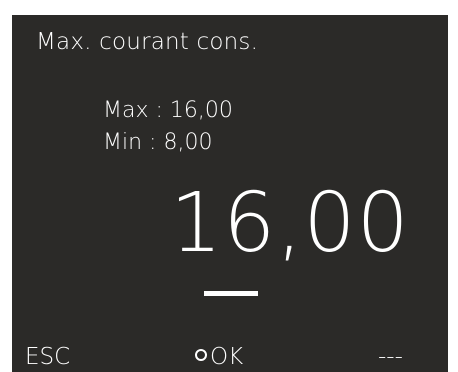 Image resolution: width=458 pixels, height=372 pixels. Describe the element at coordinates (231, 293) in the screenshot. I see `digit-cursor` at that location.